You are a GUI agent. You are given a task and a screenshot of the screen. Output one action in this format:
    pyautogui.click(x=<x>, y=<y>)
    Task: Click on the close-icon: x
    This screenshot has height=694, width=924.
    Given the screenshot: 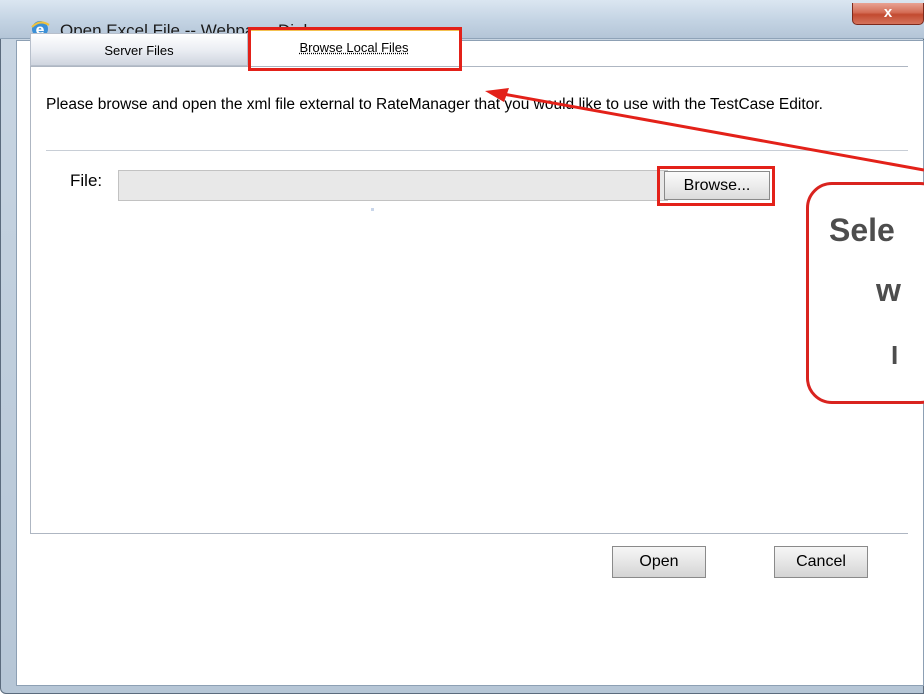 What is the action you would take?
    pyautogui.click(x=888, y=12)
    